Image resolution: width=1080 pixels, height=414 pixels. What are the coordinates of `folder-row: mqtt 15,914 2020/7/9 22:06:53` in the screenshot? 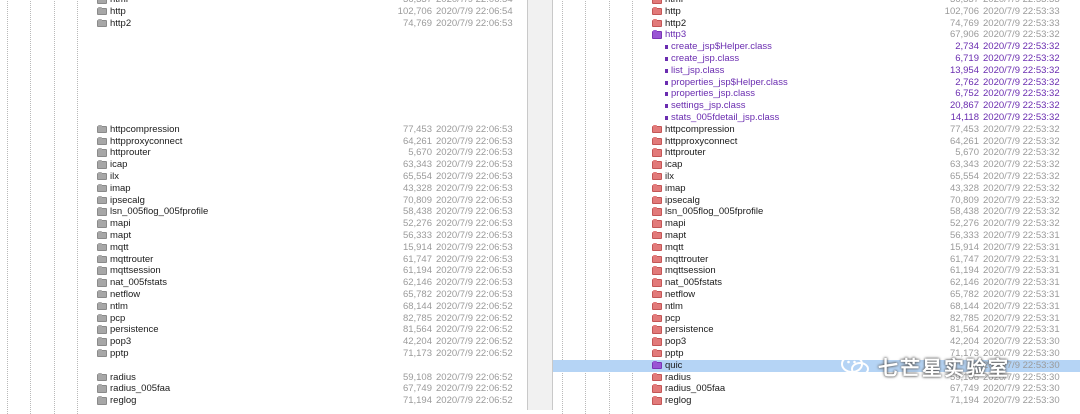 It's located at (263, 248).